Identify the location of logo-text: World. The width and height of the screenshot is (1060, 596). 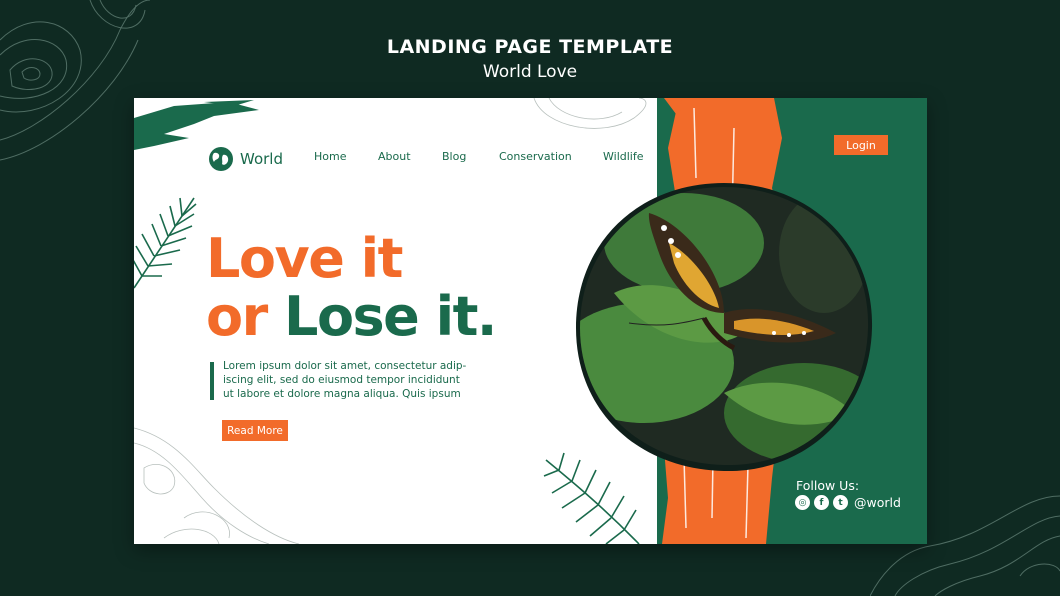
(261, 159).